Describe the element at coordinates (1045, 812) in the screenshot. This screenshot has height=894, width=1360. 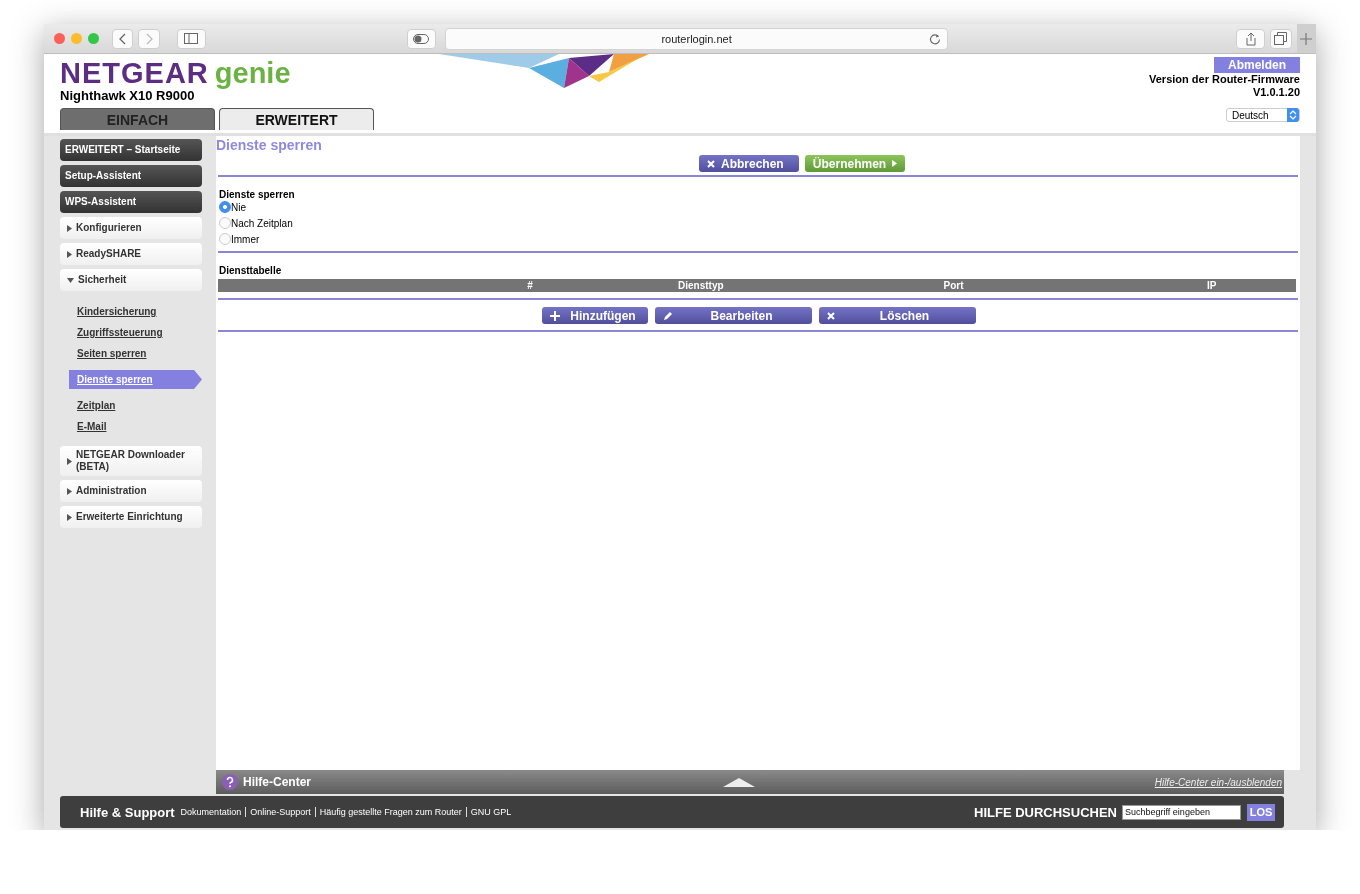
I see `search-label: HILFE DURCHSUCHEN` at that location.